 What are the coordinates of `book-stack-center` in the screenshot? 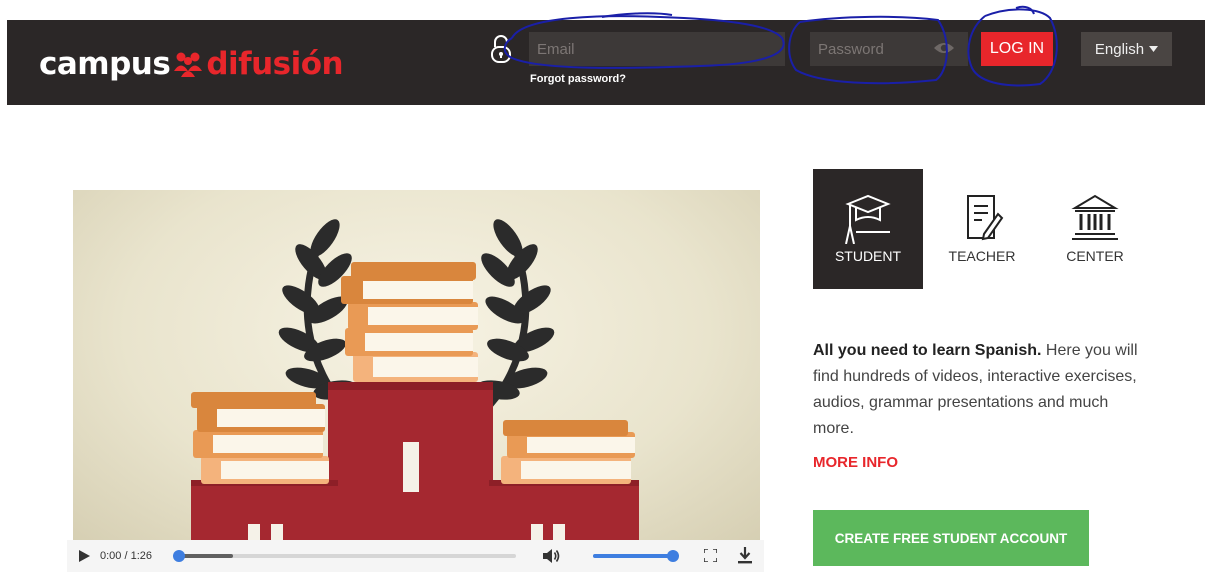 It's located at (409, 322).